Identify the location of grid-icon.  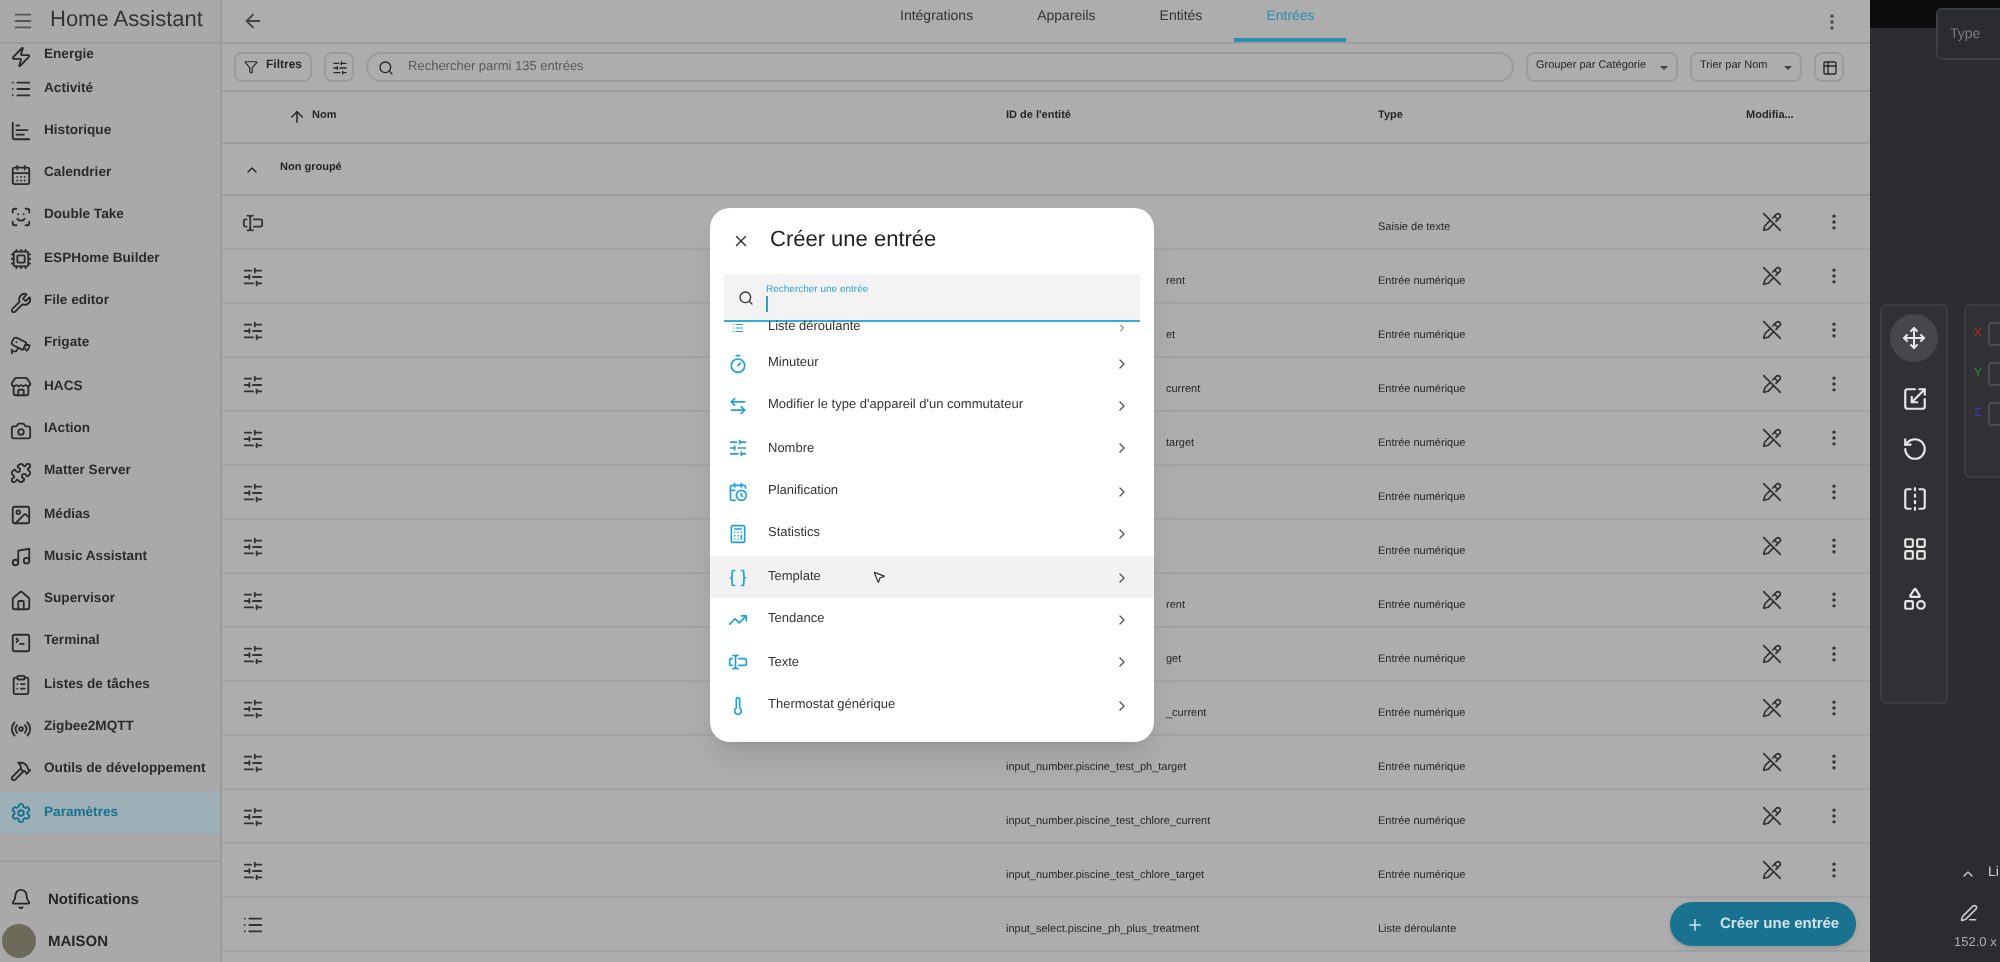
(1914, 549).